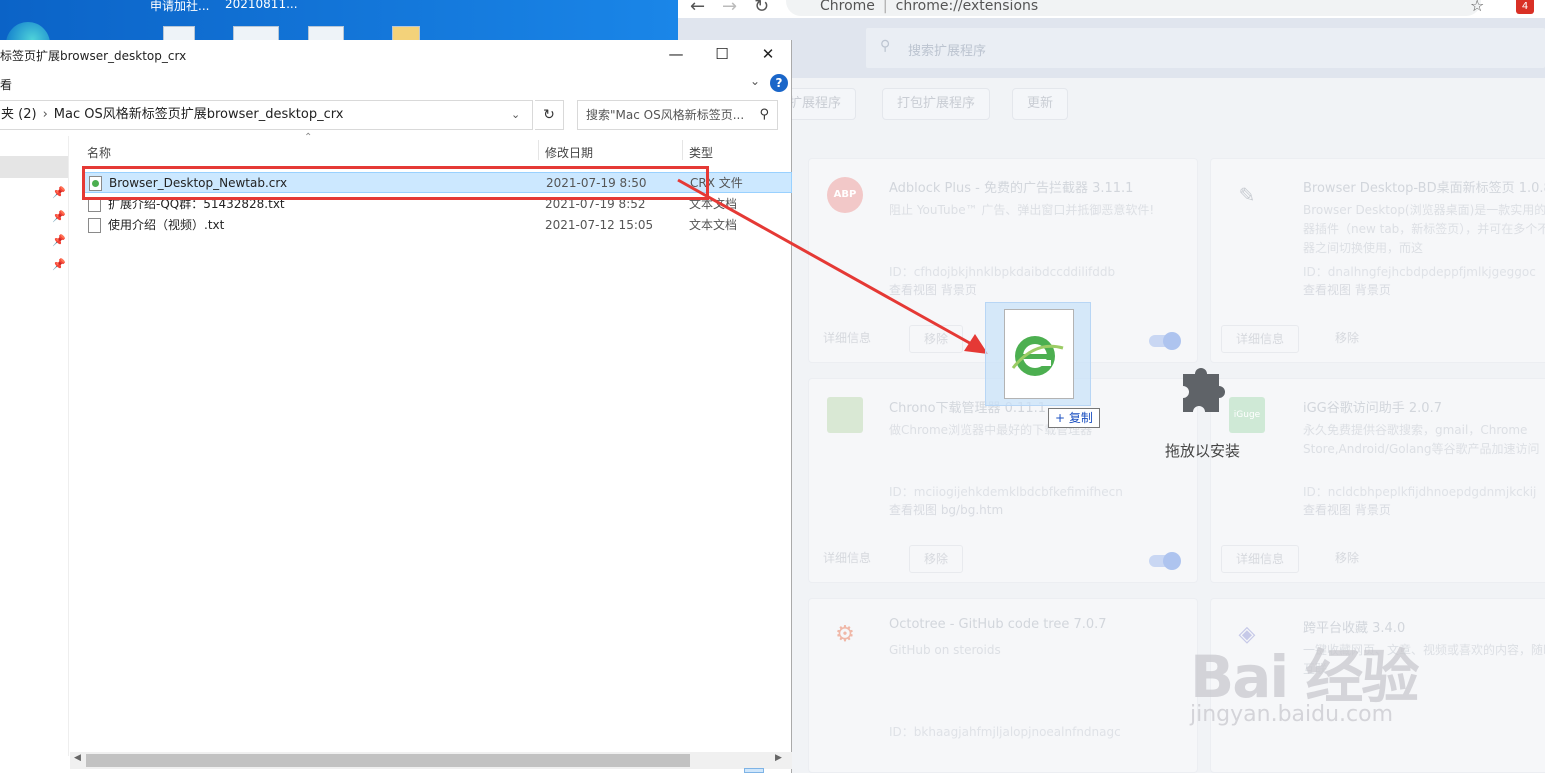 The width and height of the screenshot is (1545, 773). Describe the element at coordinates (28, 31) in the screenshot. I see `edge-desktop-icon` at that location.